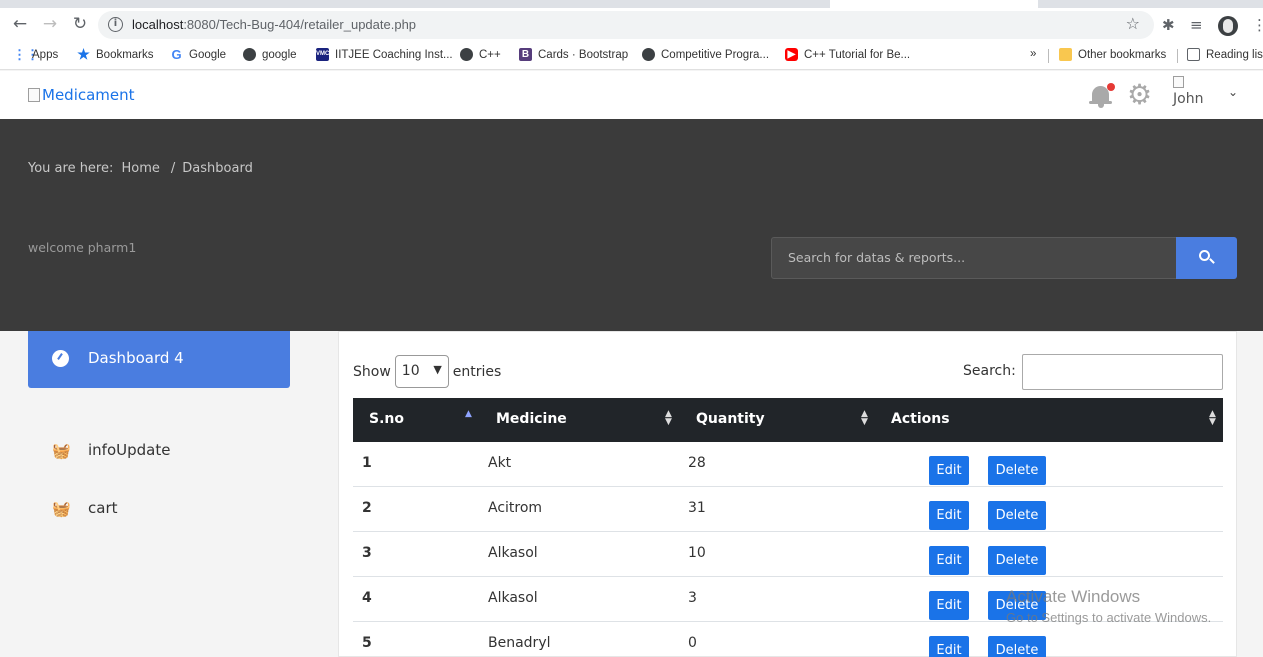  I want to click on sort-ascending-icon: ▲, so click(468, 414).